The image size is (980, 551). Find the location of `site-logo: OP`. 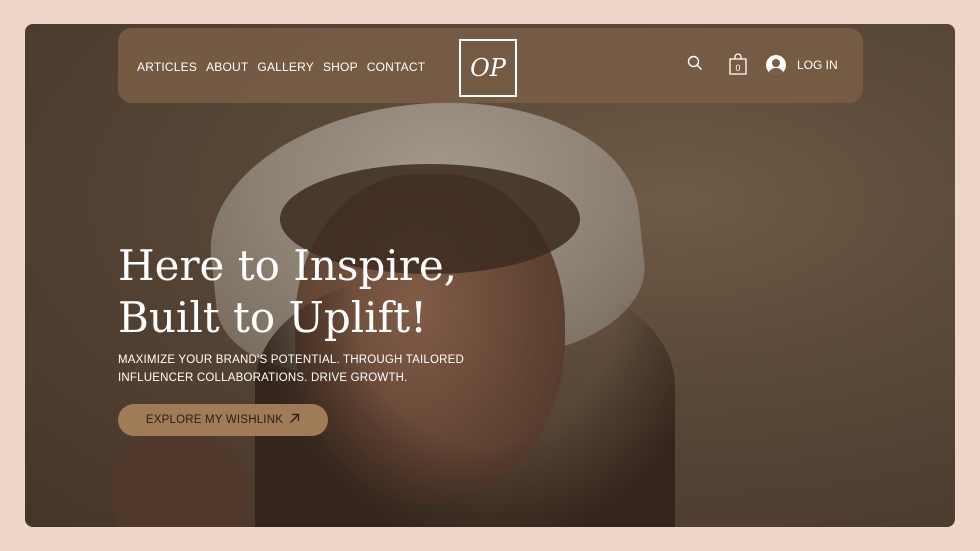

site-logo: OP is located at coordinates (488, 68).